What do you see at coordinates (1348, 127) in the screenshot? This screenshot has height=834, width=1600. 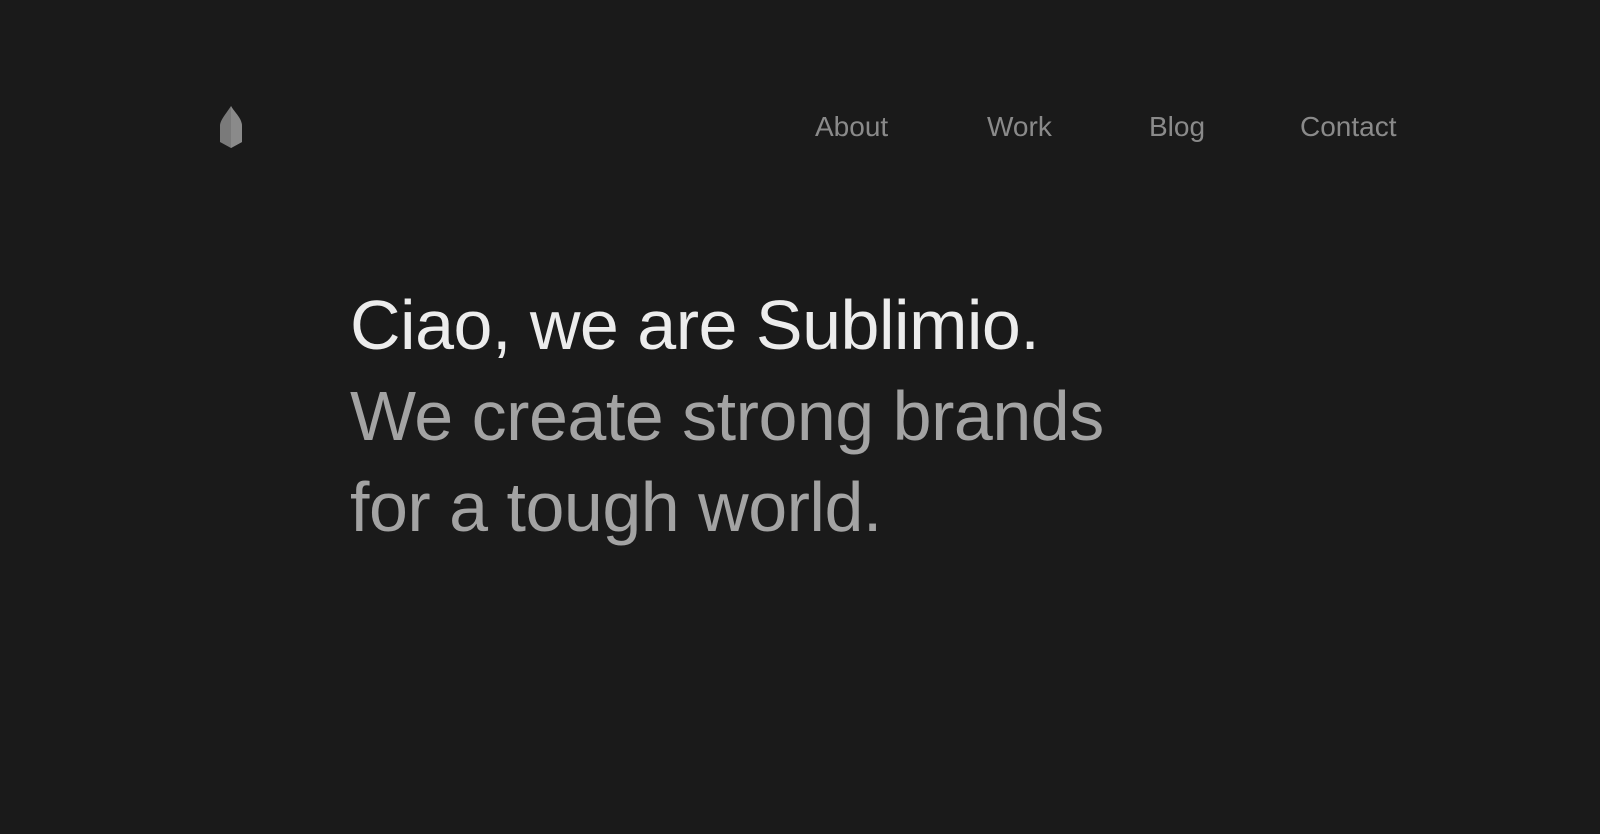 I see `nav-link-contact: Contact` at bounding box center [1348, 127].